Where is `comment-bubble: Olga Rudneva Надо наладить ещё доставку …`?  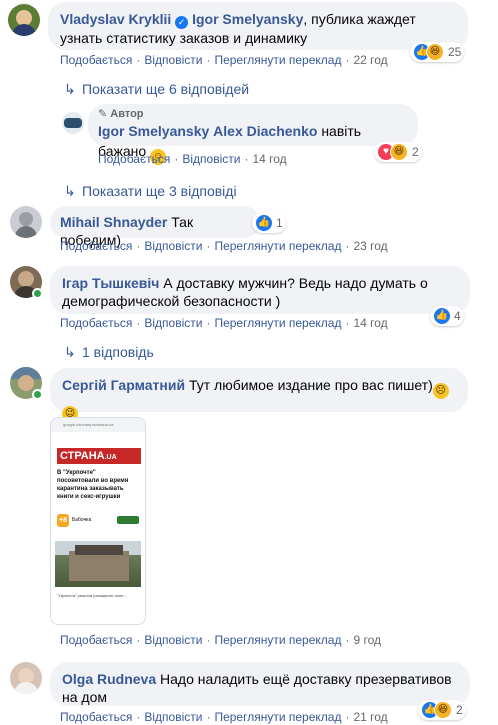 comment-bubble: Olga Rudneva Надо наладить ещё доставку … is located at coordinates (260, 684).